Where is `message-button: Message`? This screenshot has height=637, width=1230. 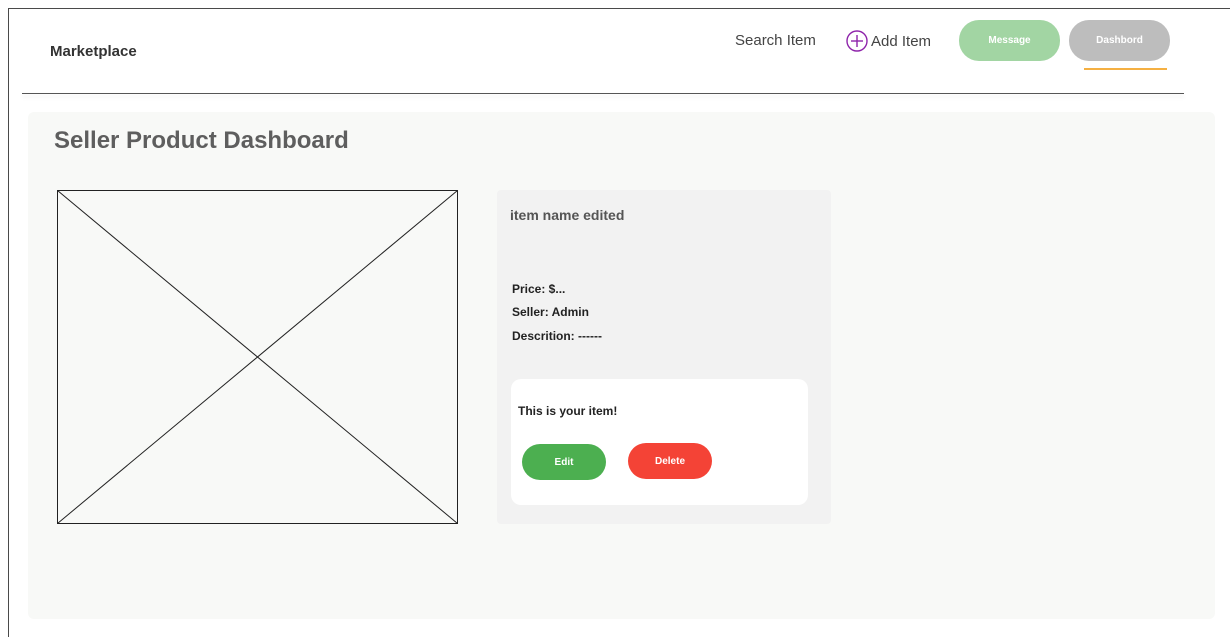 message-button: Message is located at coordinates (1009, 40).